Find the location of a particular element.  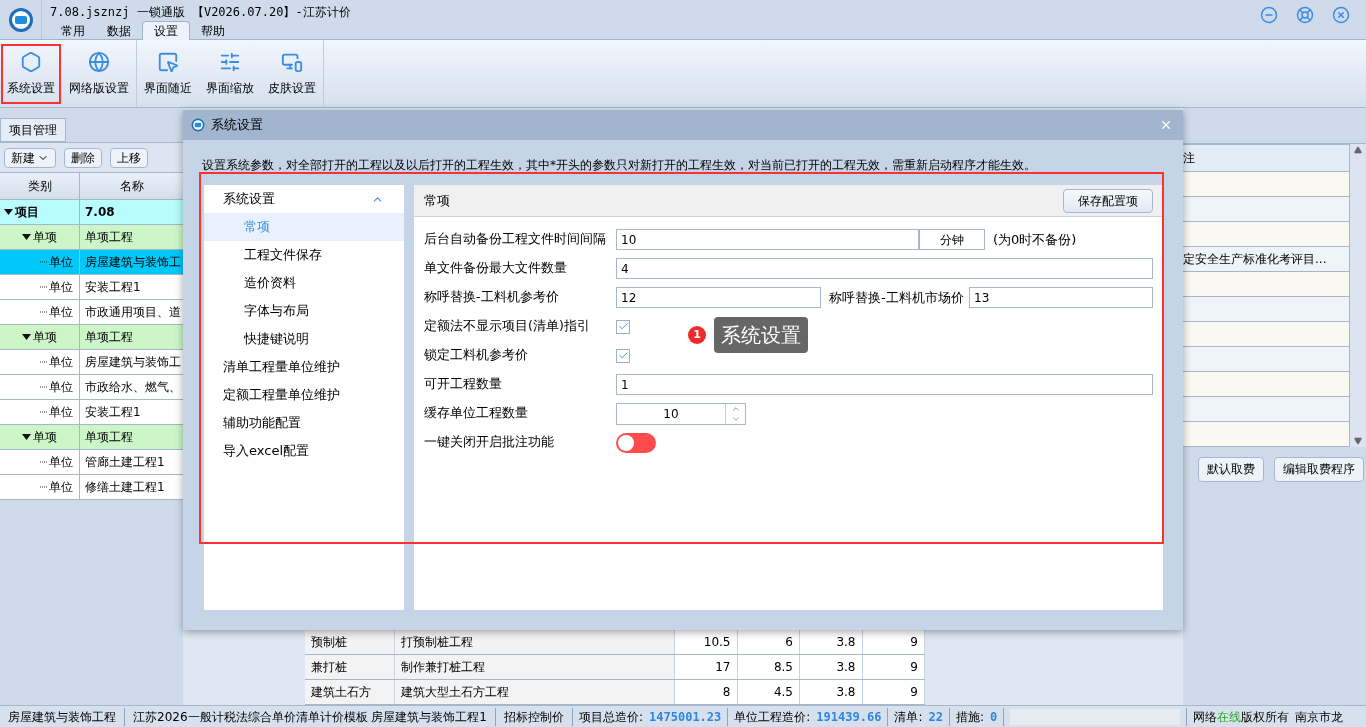

input-field: 12 is located at coordinates (718, 297).